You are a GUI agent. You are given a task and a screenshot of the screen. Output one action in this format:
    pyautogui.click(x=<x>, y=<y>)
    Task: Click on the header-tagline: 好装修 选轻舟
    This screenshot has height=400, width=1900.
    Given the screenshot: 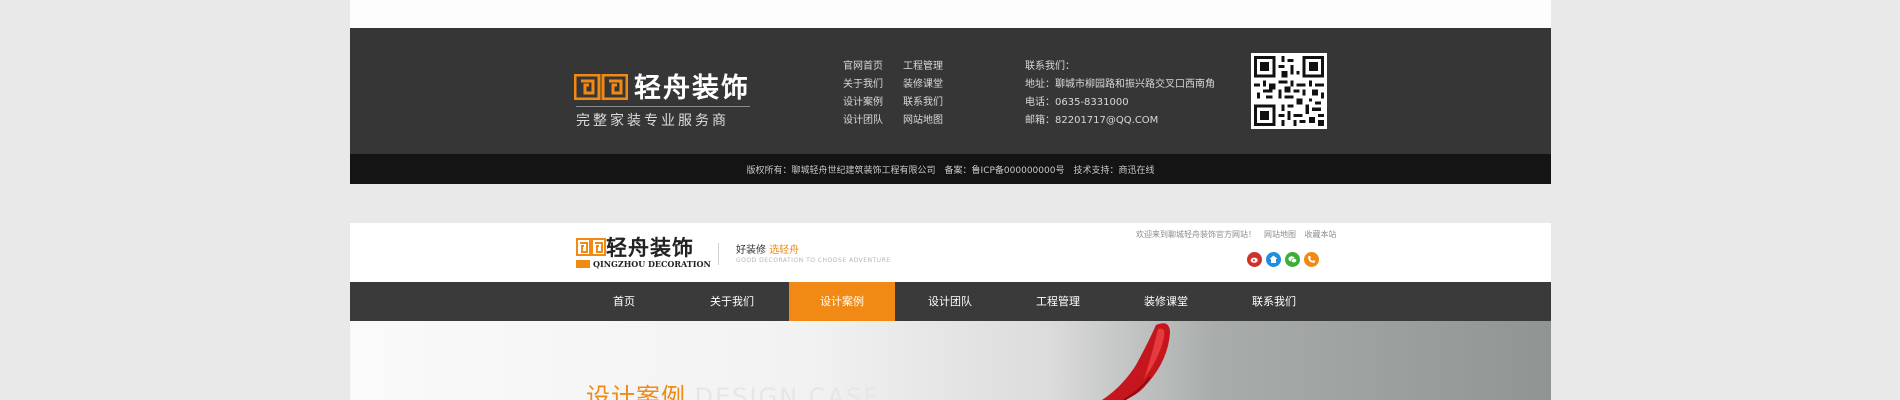 What is the action you would take?
    pyautogui.click(x=767, y=248)
    